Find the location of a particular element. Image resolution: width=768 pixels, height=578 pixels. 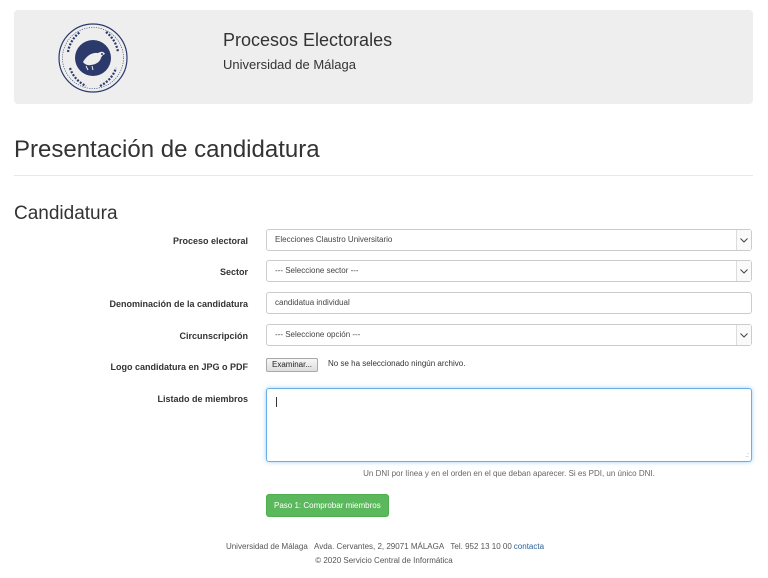

footer-copyright: © 2020 Servicio Central de Informática is located at coordinates (384, 560).